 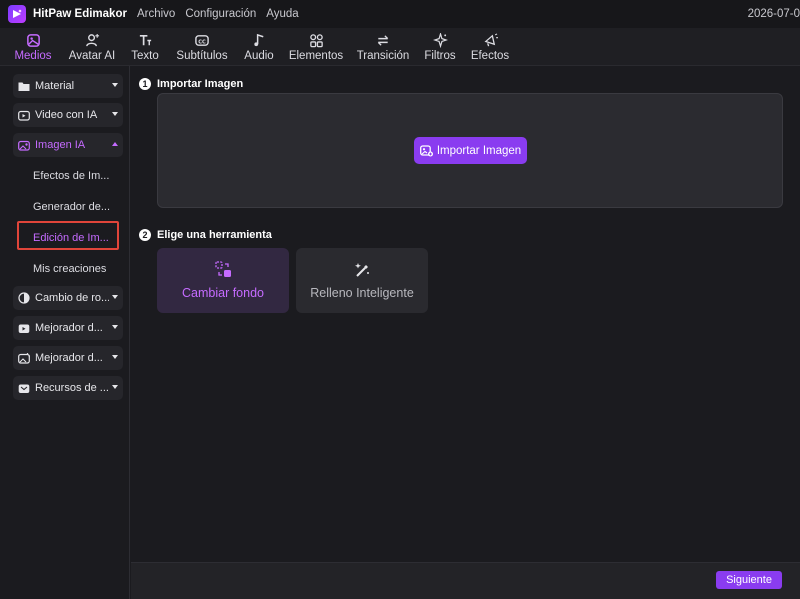 What do you see at coordinates (383, 56) in the screenshot?
I see `tab-label: Transición` at bounding box center [383, 56].